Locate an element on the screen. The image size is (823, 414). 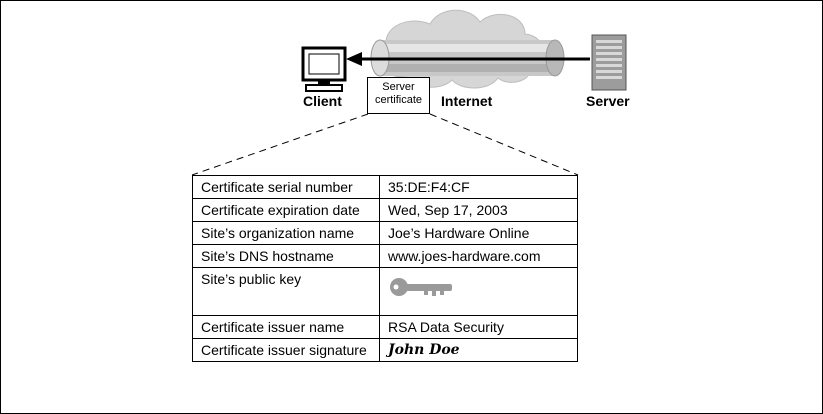
key-icon is located at coordinates (421, 287).